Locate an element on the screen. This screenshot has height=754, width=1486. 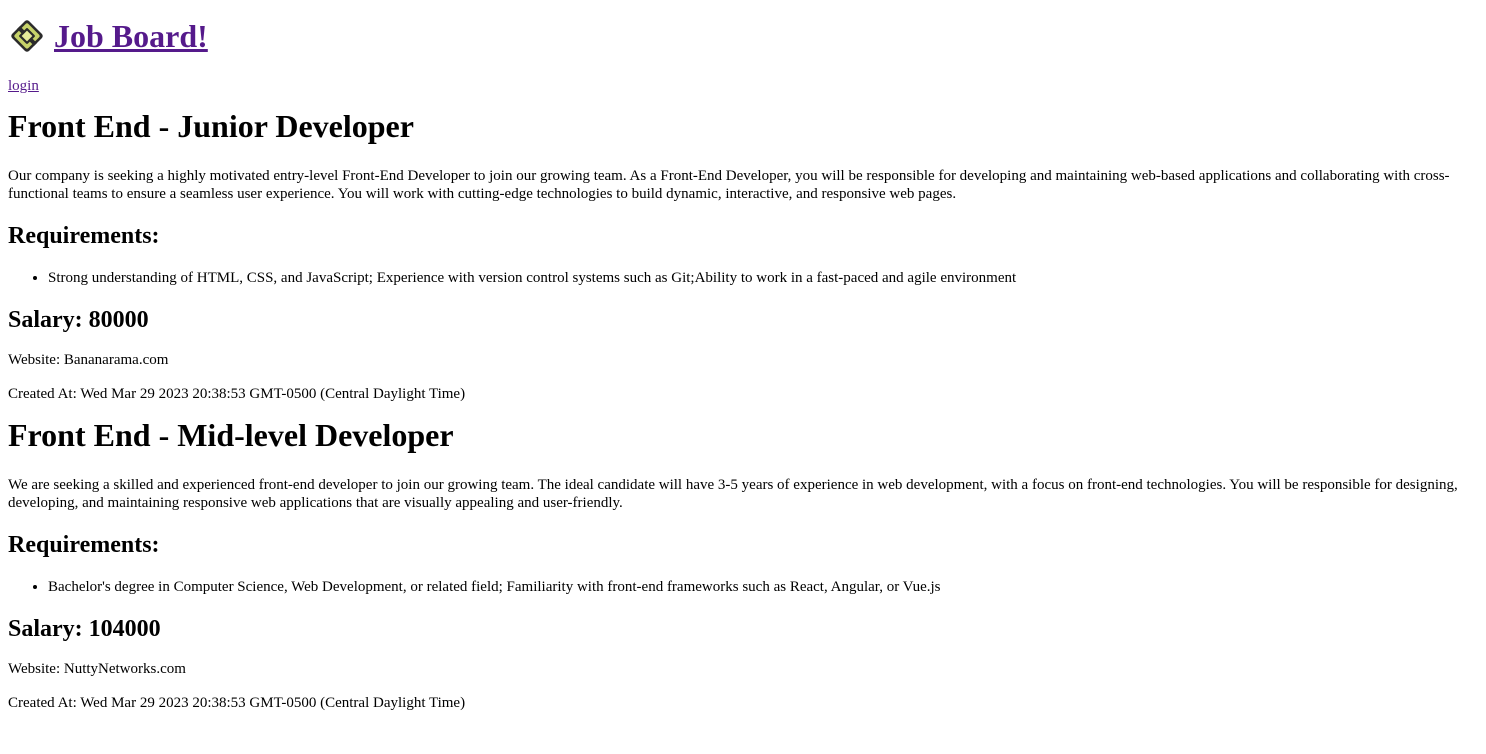
site-title-link: Job Board! is located at coordinates (131, 36).